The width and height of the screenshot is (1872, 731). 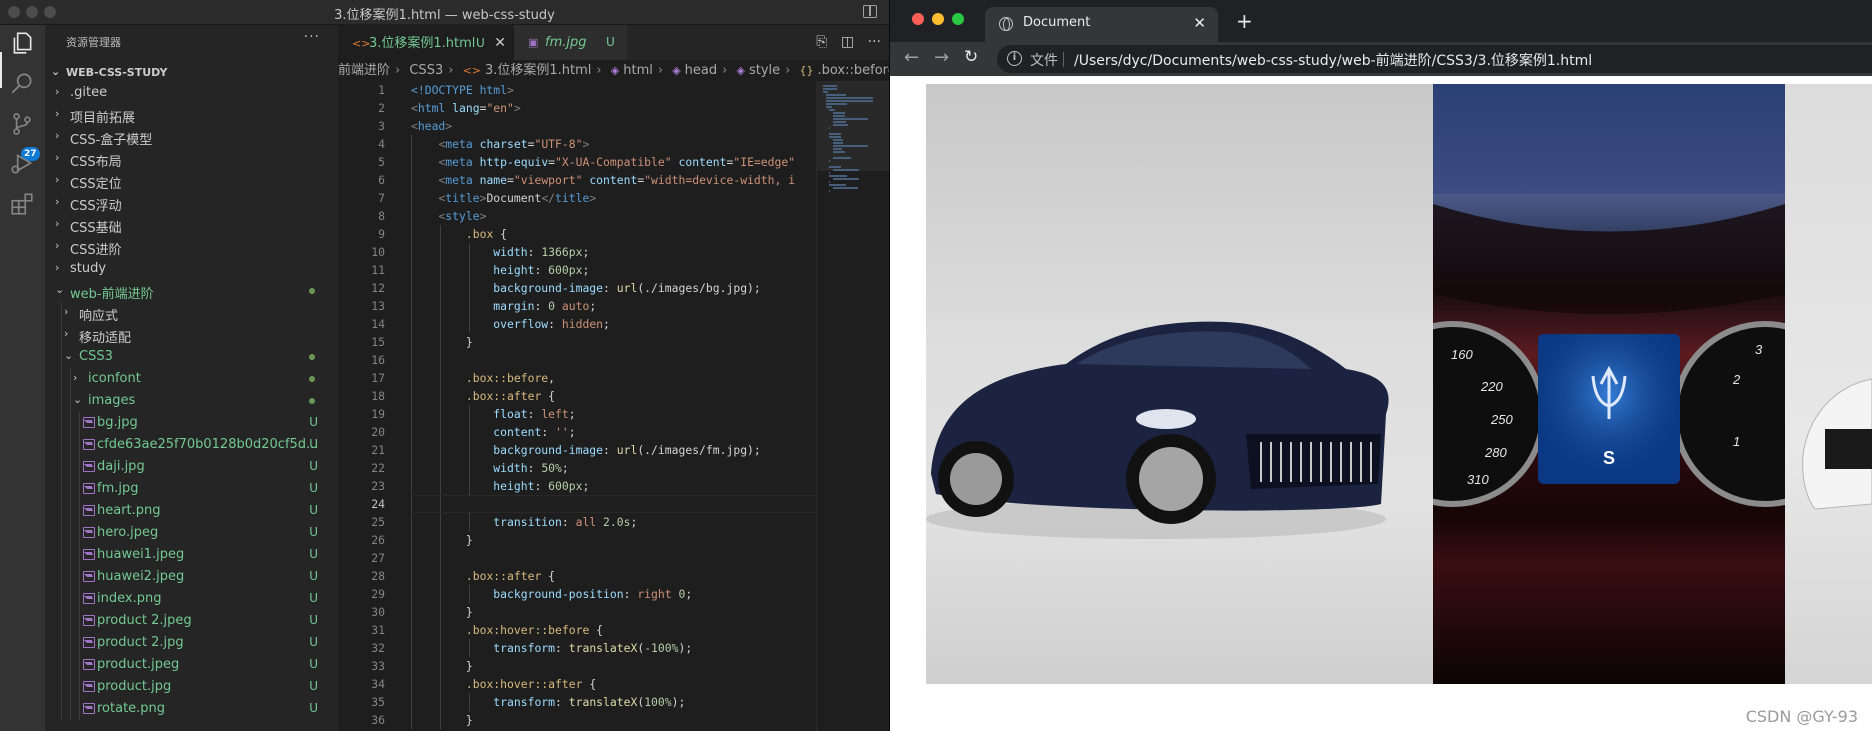 I want to click on breadcrumb-item: CSS3, so click(x=426, y=70).